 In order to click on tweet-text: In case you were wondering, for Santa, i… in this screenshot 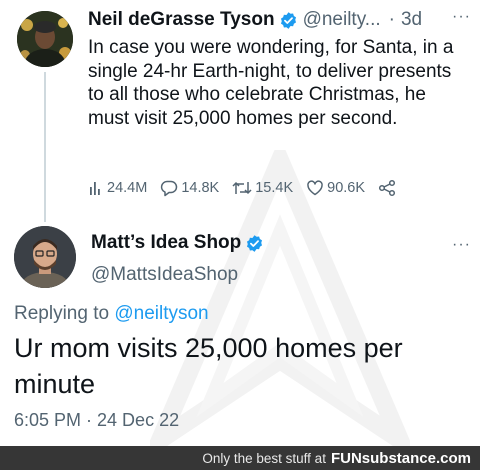, I will do `click(271, 83)`.